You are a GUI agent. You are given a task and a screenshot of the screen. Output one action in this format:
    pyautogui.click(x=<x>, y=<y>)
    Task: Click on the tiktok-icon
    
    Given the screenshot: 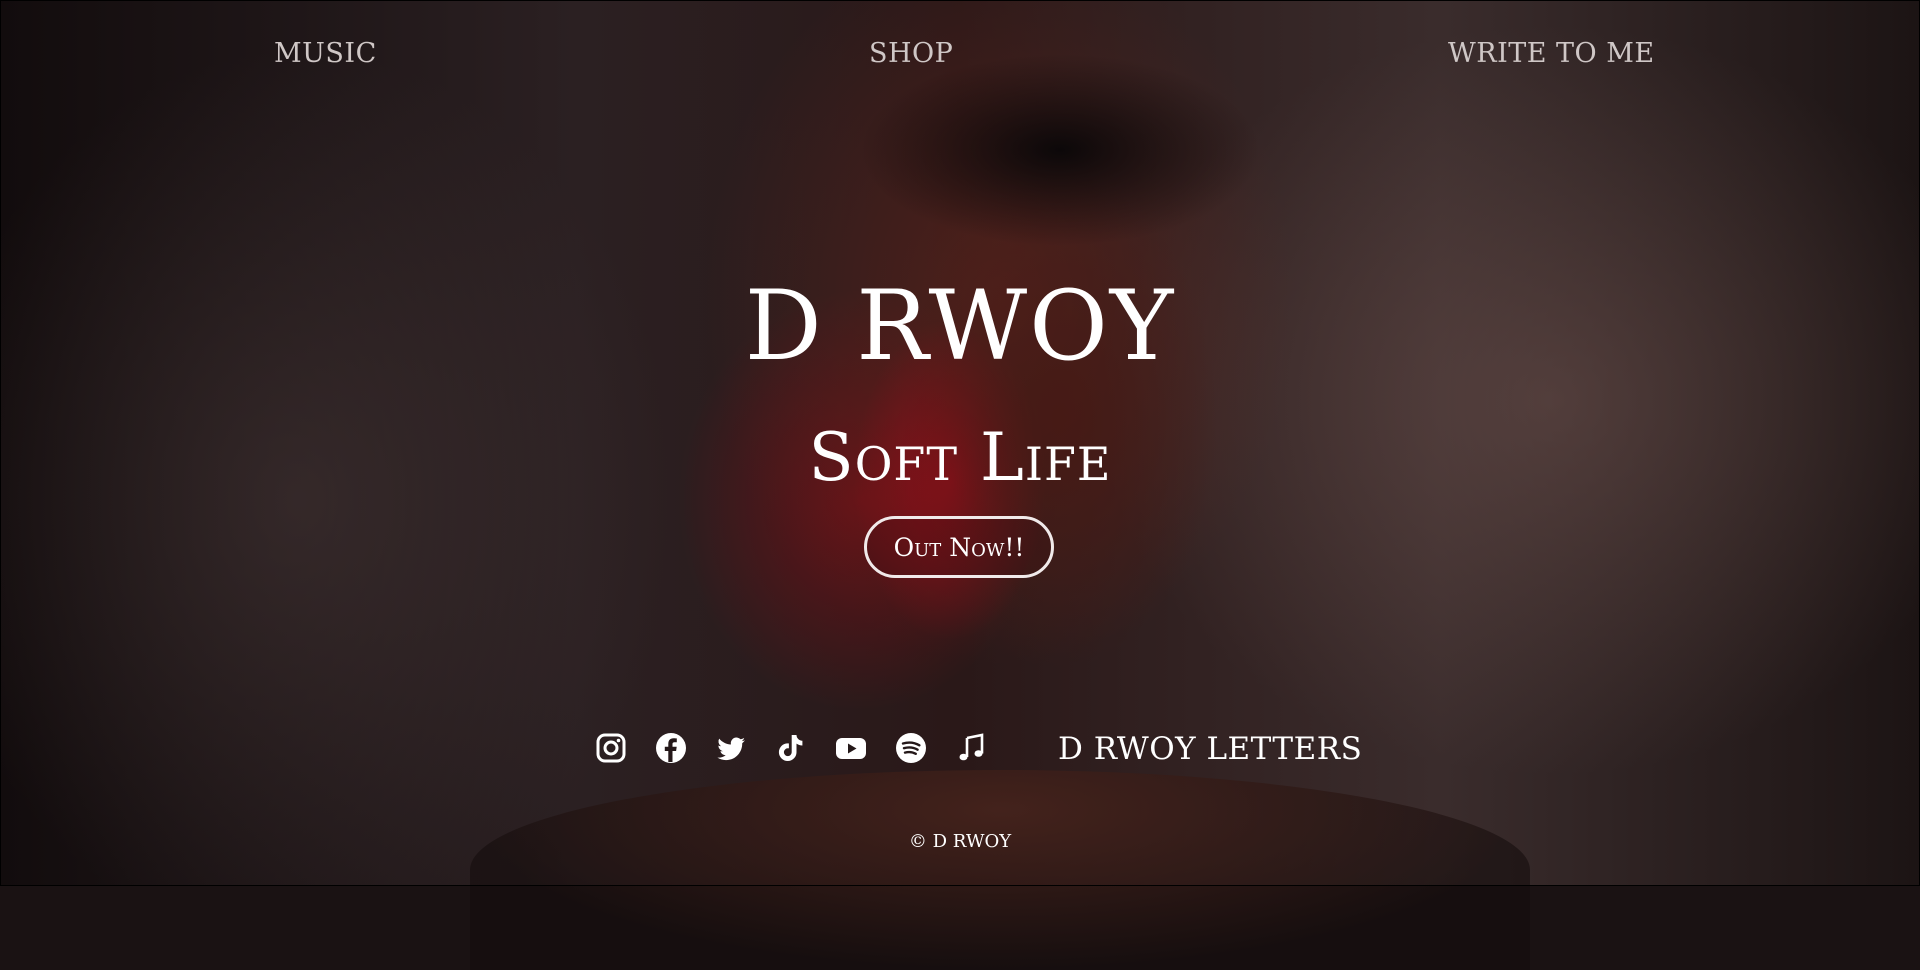 What is the action you would take?
    pyautogui.click(x=791, y=748)
    